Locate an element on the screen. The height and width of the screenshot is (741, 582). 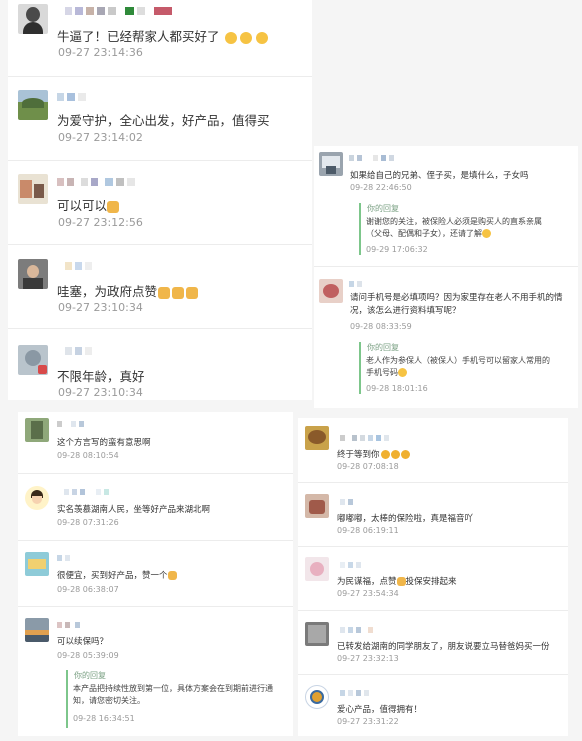
comment-time: 09-28 06:38:07 is located at coordinates (88, 589).